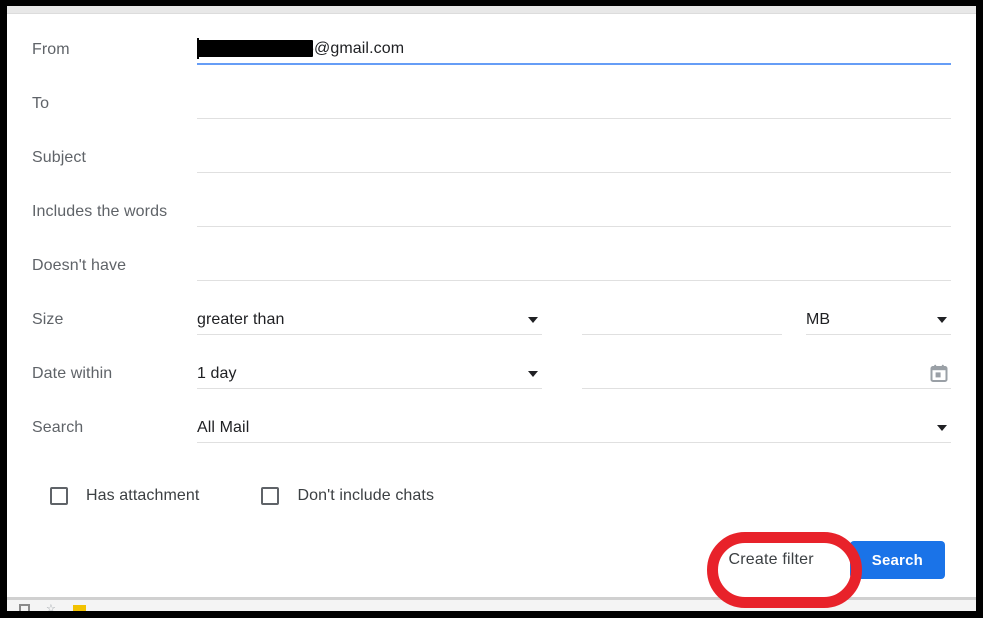 The width and height of the screenshot is (983, 618). I want to click on create-filter-button: Create filter, so click(770, 560).